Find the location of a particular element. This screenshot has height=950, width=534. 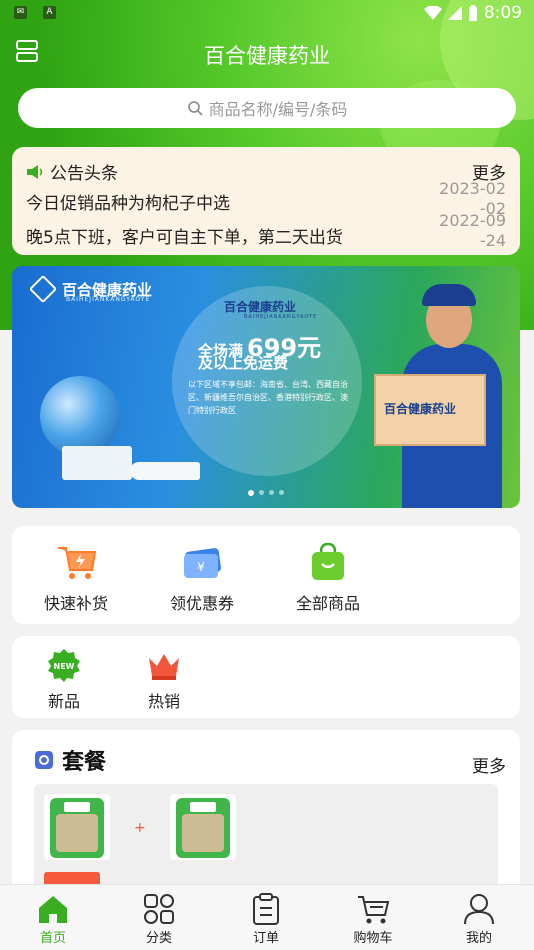

signal-icon is located at coordinates (454, 13).